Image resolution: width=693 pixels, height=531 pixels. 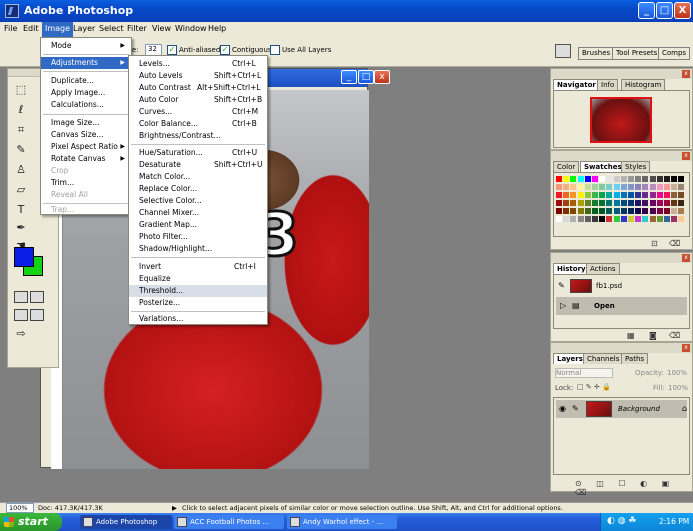 I want to click on status-arrow-icon: ▶, so click(x=174, y=508).